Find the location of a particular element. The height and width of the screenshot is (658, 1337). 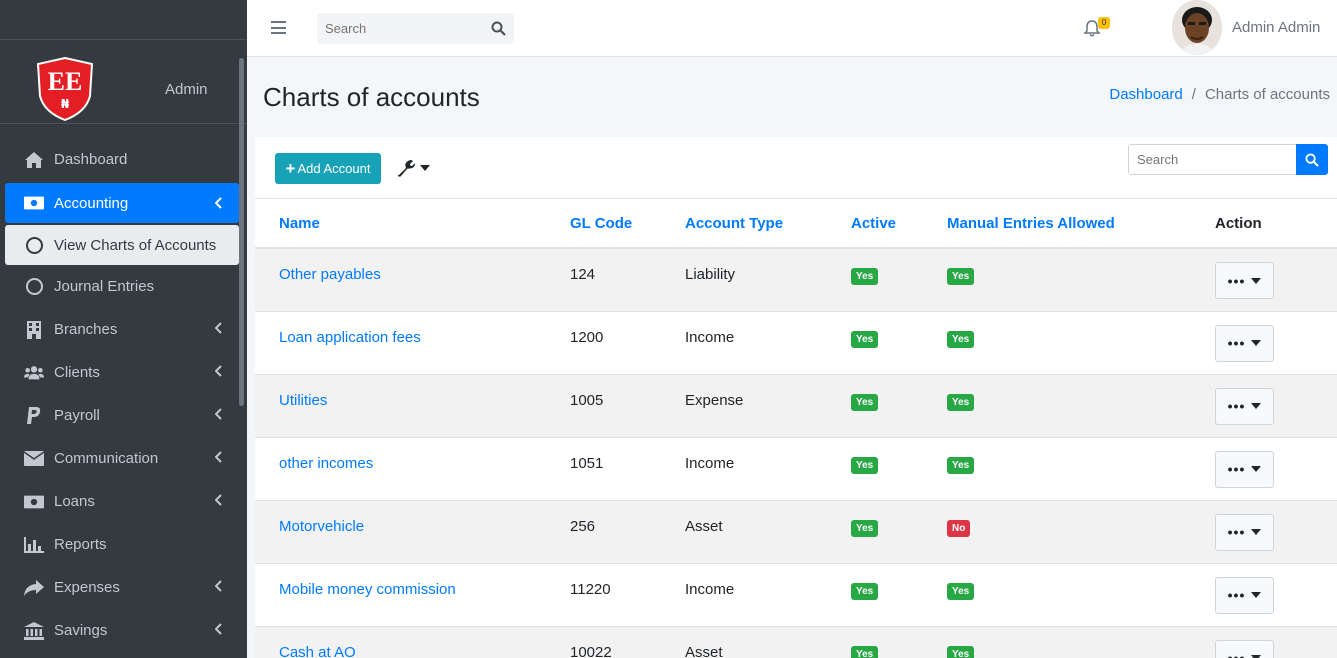

account-name-link: Loan application fees is located at coordinates (400, 342).